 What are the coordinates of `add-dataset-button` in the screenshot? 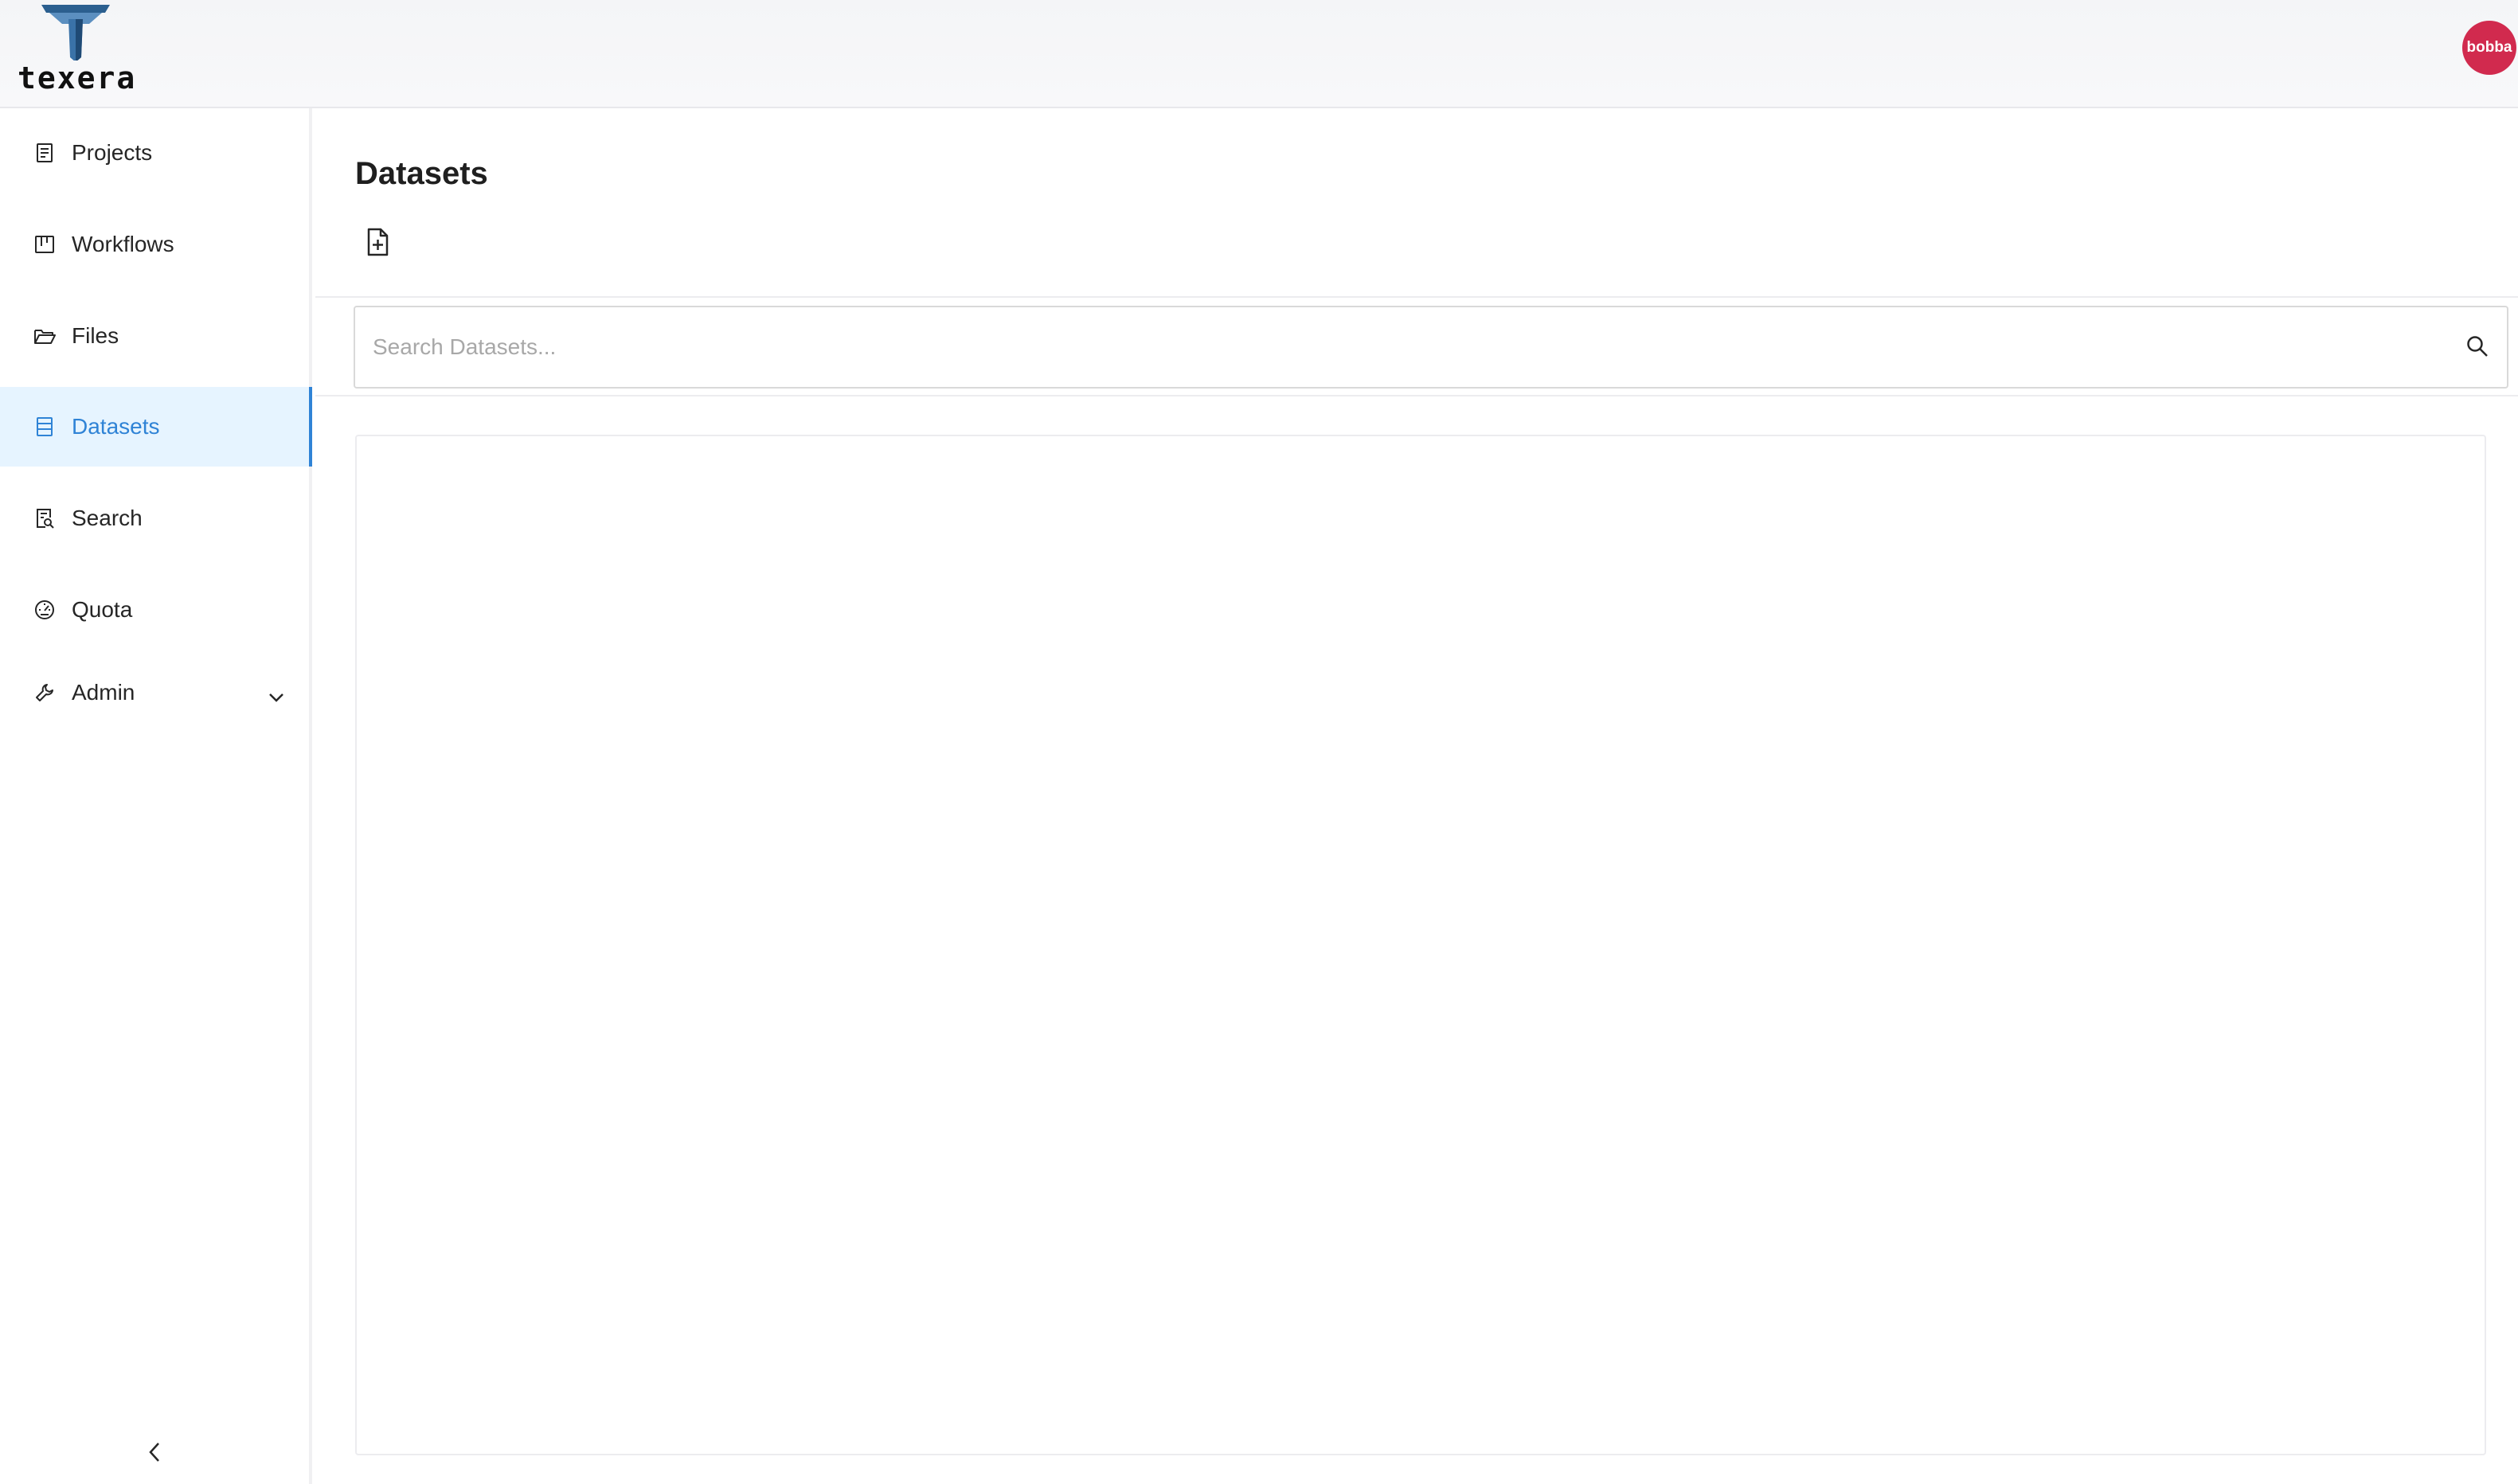 It's located at (377, 243).